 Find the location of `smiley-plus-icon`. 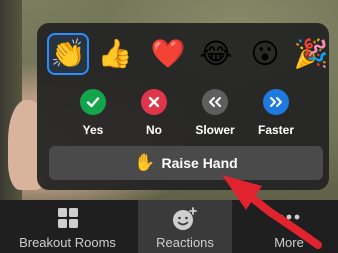

smiley-plus-icon is located at coordinates (185, 220).